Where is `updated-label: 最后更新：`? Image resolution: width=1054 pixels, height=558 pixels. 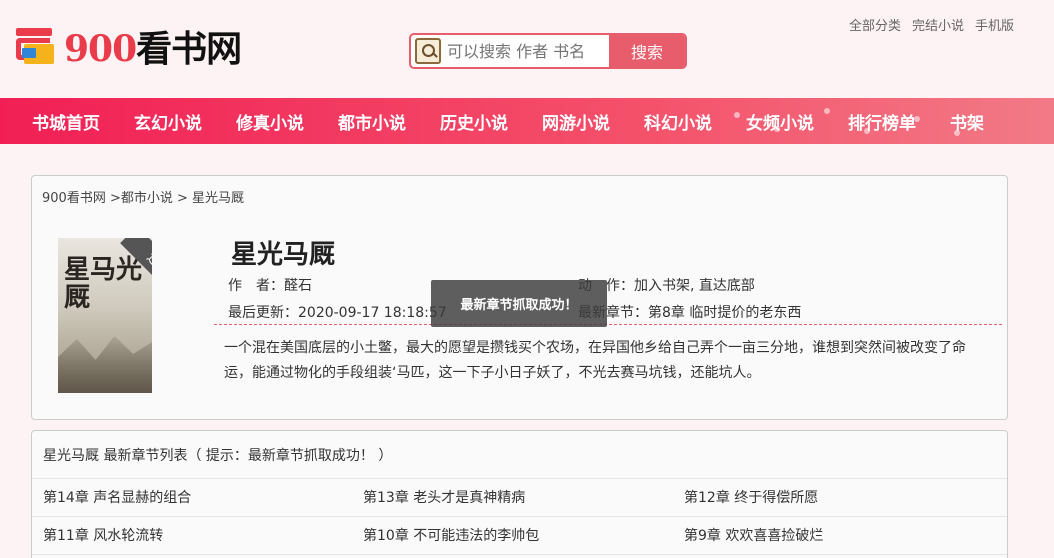 updated-label: 最后更新： is located at coordinates (263, 313).